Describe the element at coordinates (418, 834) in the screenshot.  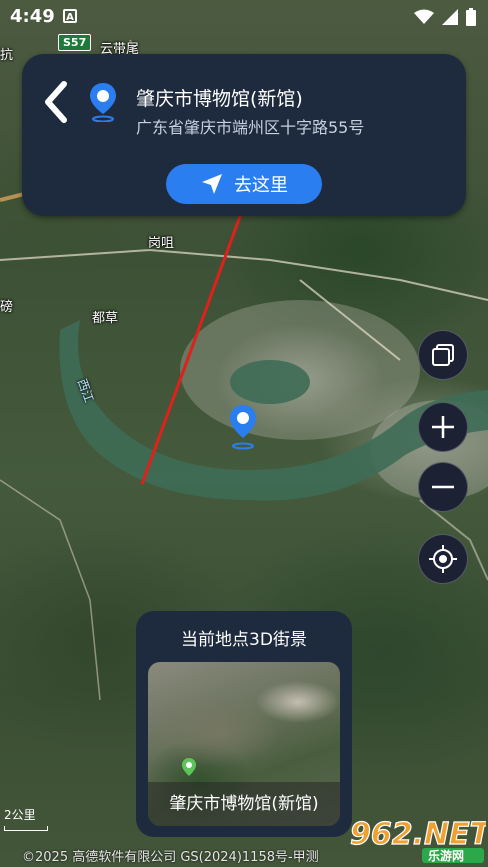
I see `watermark-main-text: 962.NET` at that location.